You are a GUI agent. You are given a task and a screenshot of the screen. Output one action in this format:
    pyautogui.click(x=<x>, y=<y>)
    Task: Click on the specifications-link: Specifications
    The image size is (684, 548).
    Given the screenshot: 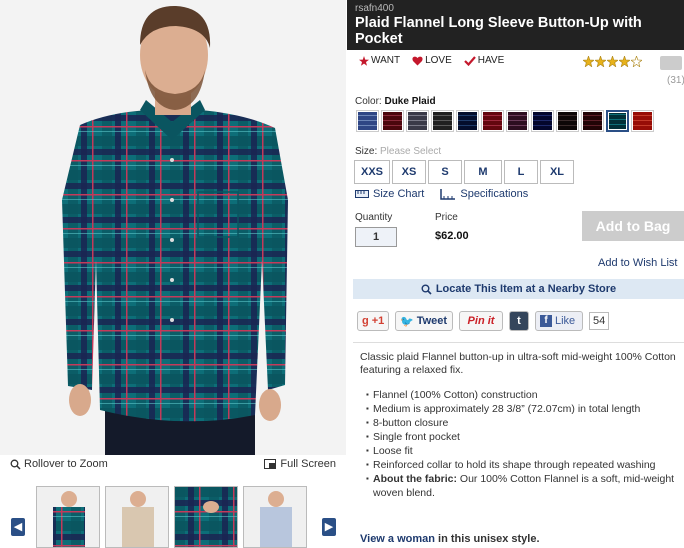 What is the action you would take?
    pyautogui.click(x=484, y=194)
    